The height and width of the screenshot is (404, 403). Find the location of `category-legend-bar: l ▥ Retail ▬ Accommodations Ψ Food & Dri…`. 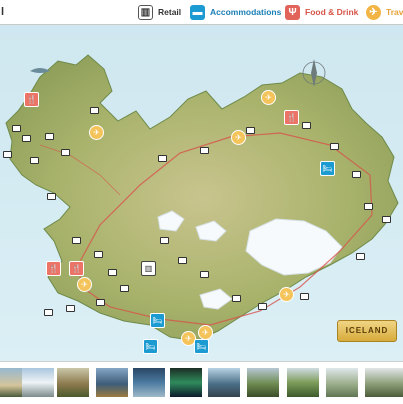

category-legend-bar: l ▥ Retail ▬ Accommodations Ψ Food & Dri… is located at coordinates (201, 12).